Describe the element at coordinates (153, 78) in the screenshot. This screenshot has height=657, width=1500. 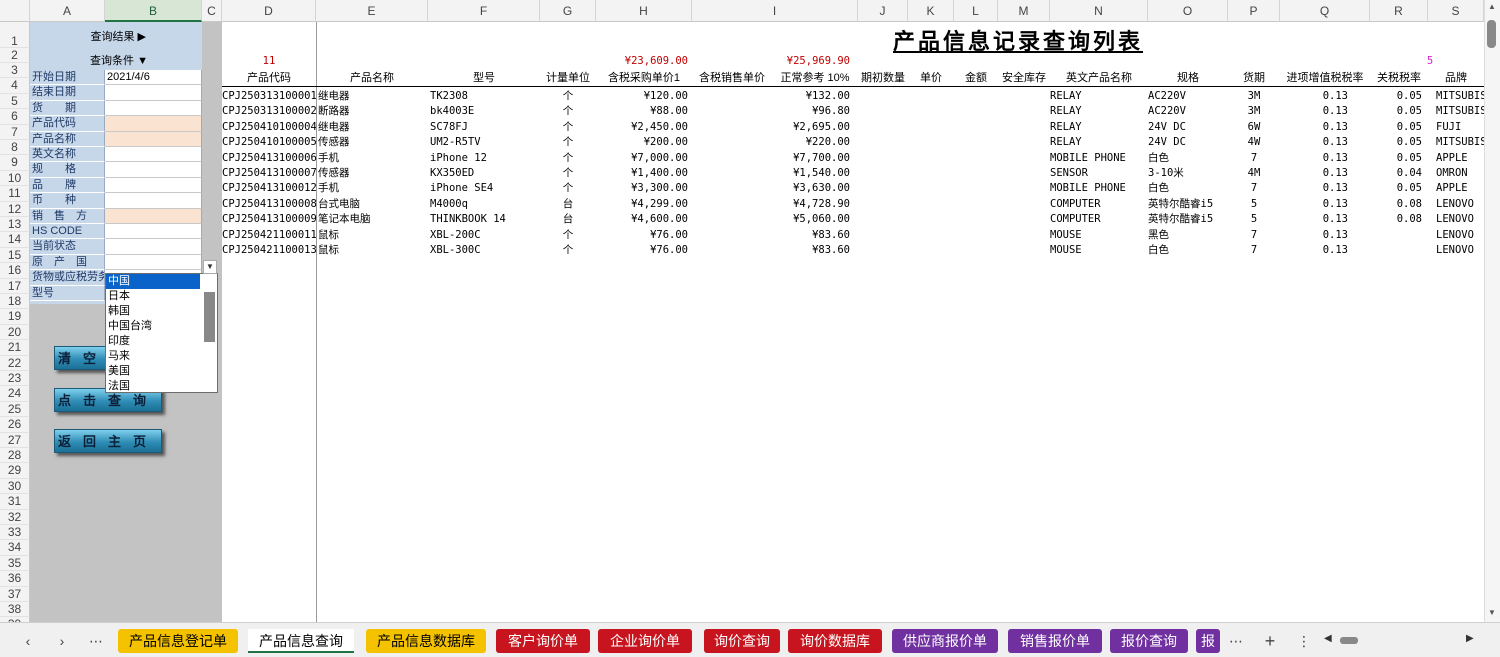
I see `field-input: 2021/4/6` at that location.